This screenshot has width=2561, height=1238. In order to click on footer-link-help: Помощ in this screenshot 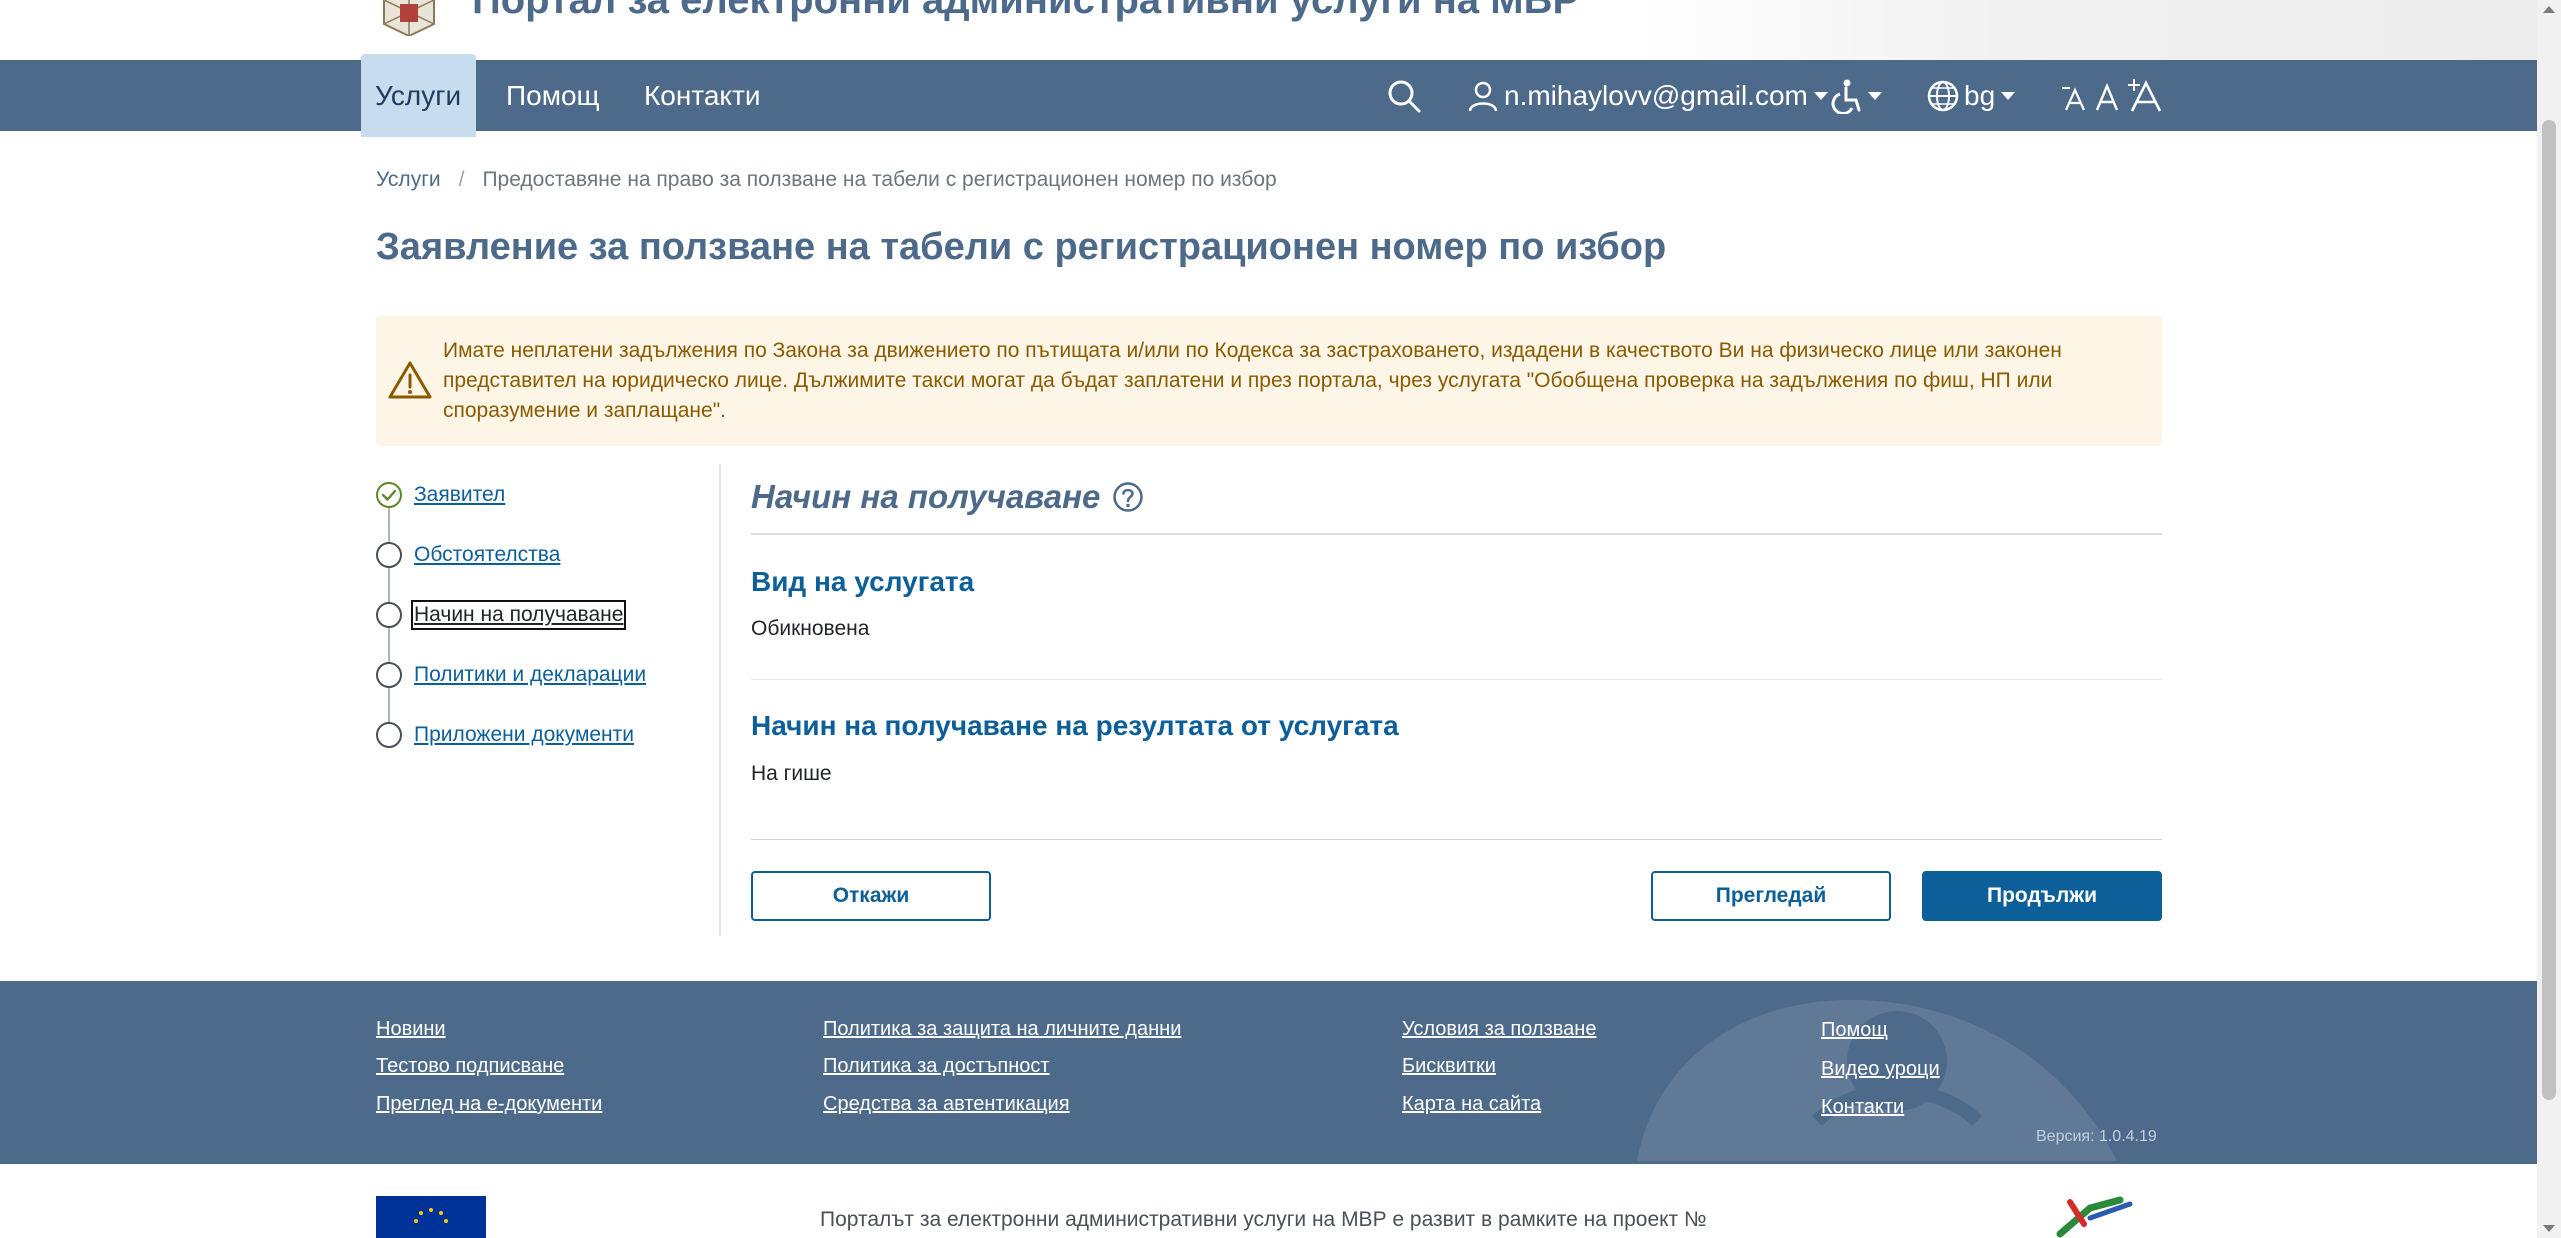, I will do `click(1854, 1030)`.